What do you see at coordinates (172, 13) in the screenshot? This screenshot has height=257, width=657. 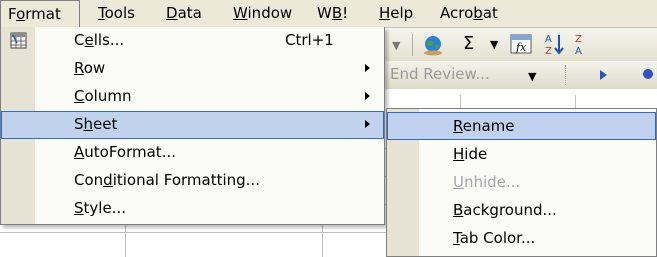 I see `mnemonic-letter: D` at bounding box center [172, 13].